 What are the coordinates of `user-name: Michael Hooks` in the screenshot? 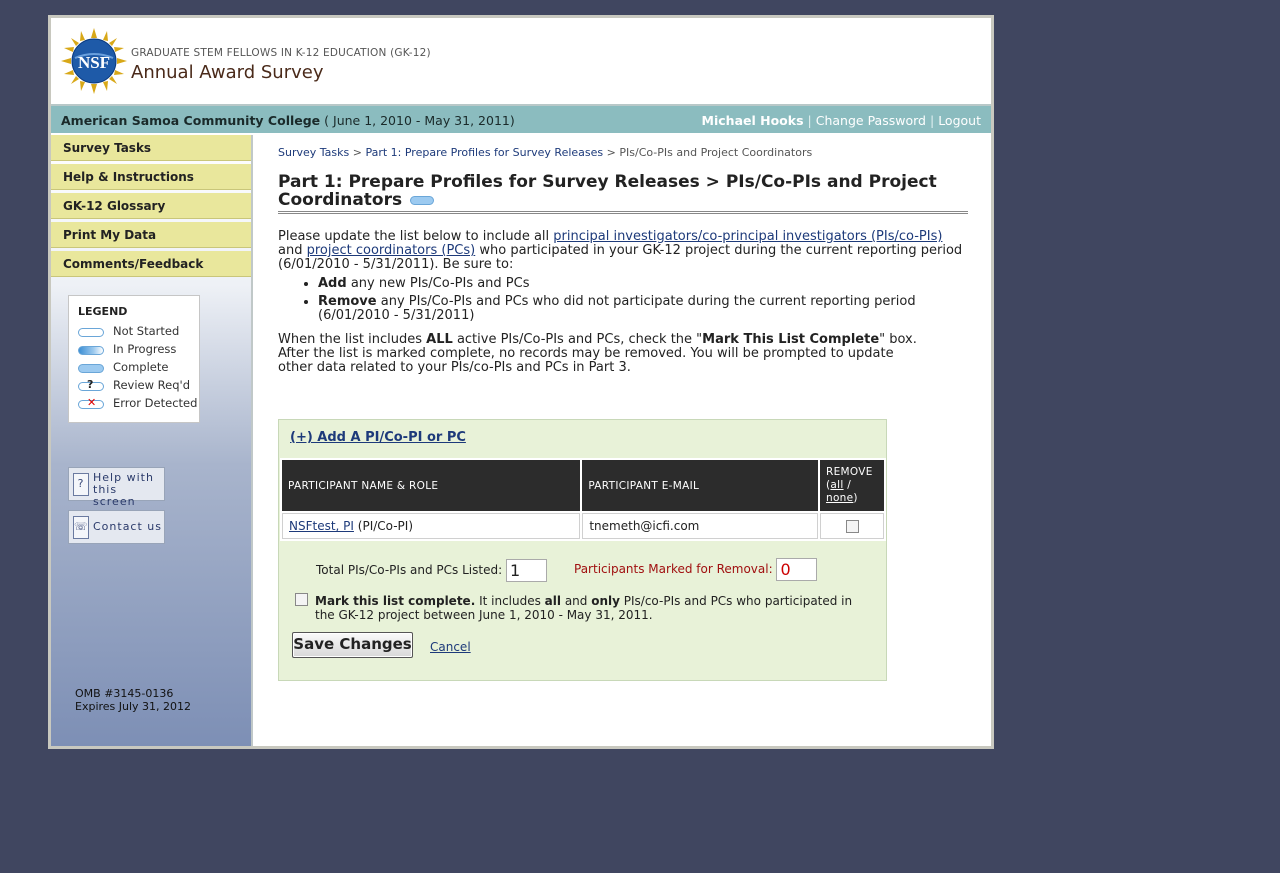 It's located at (752, 120).